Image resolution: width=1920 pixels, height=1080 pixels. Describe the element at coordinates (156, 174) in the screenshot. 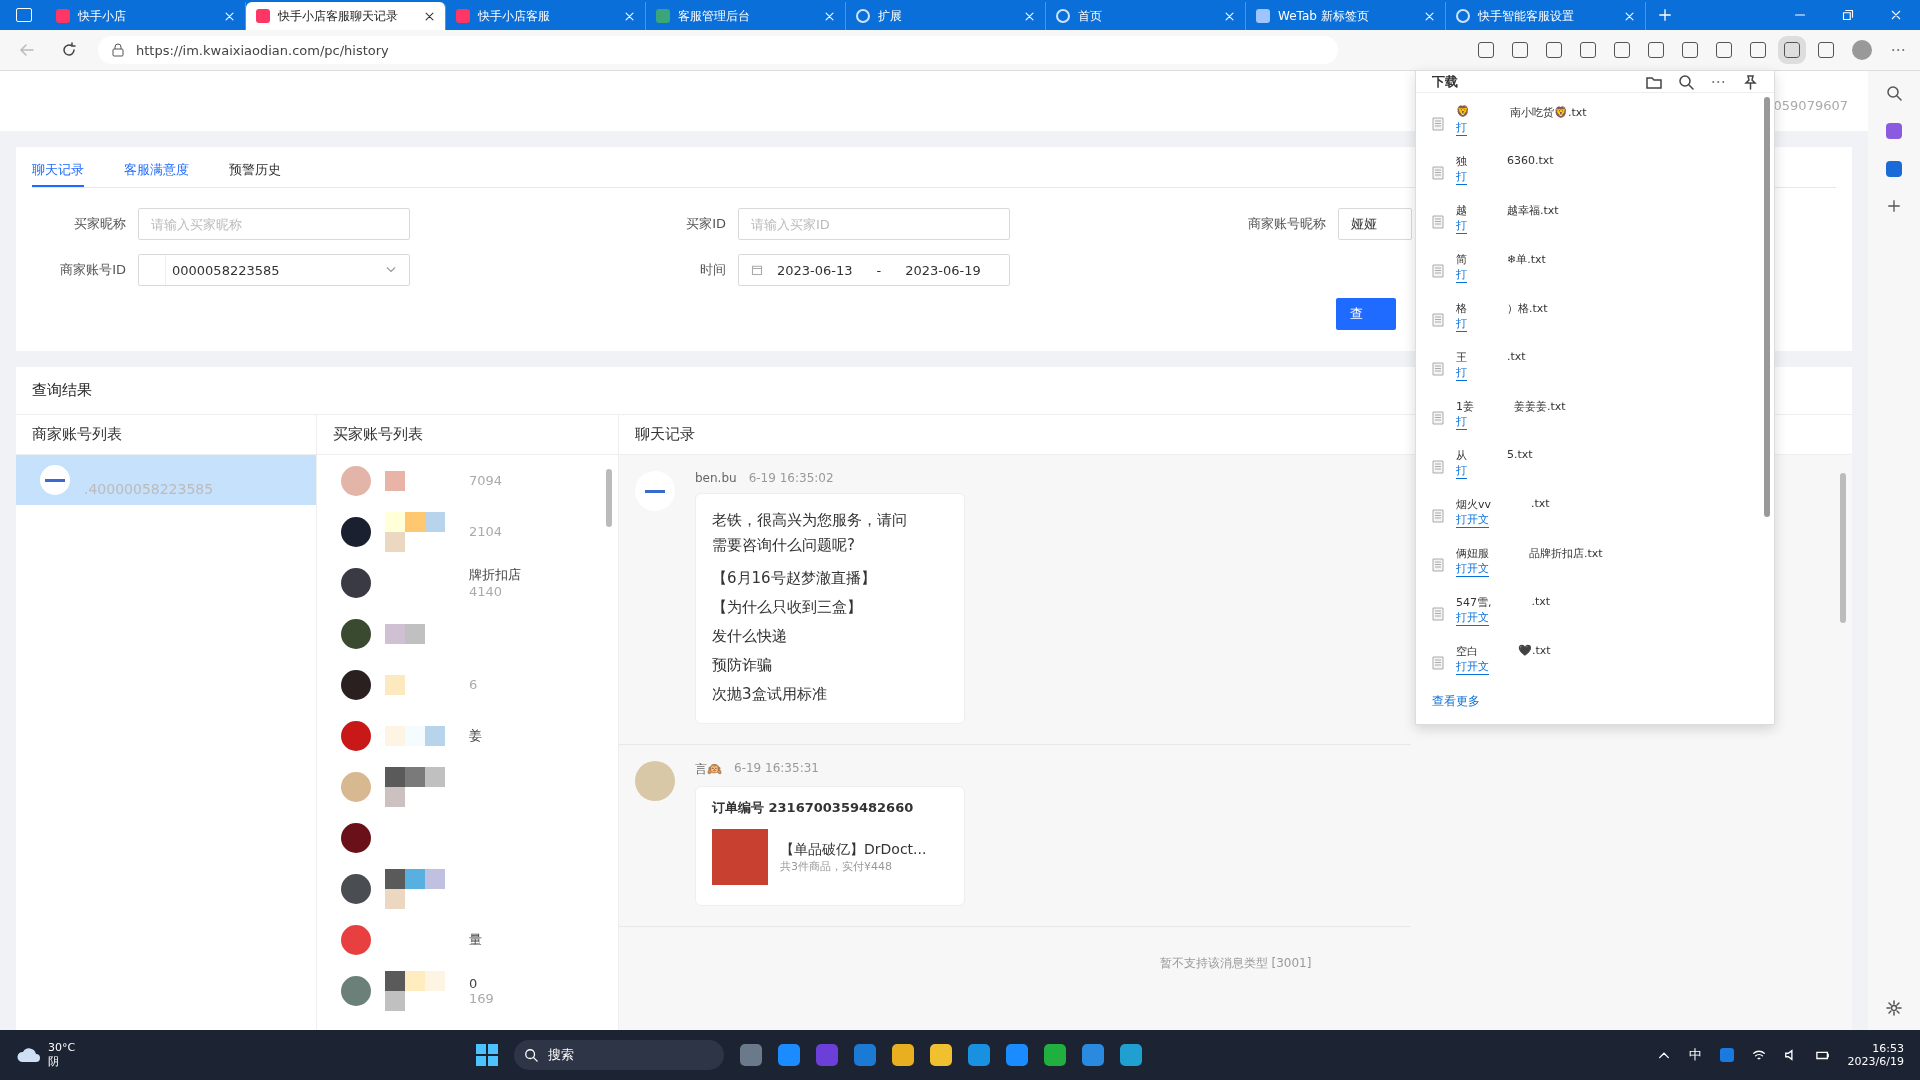

I see `page-tab: 客服满意度` at that location.